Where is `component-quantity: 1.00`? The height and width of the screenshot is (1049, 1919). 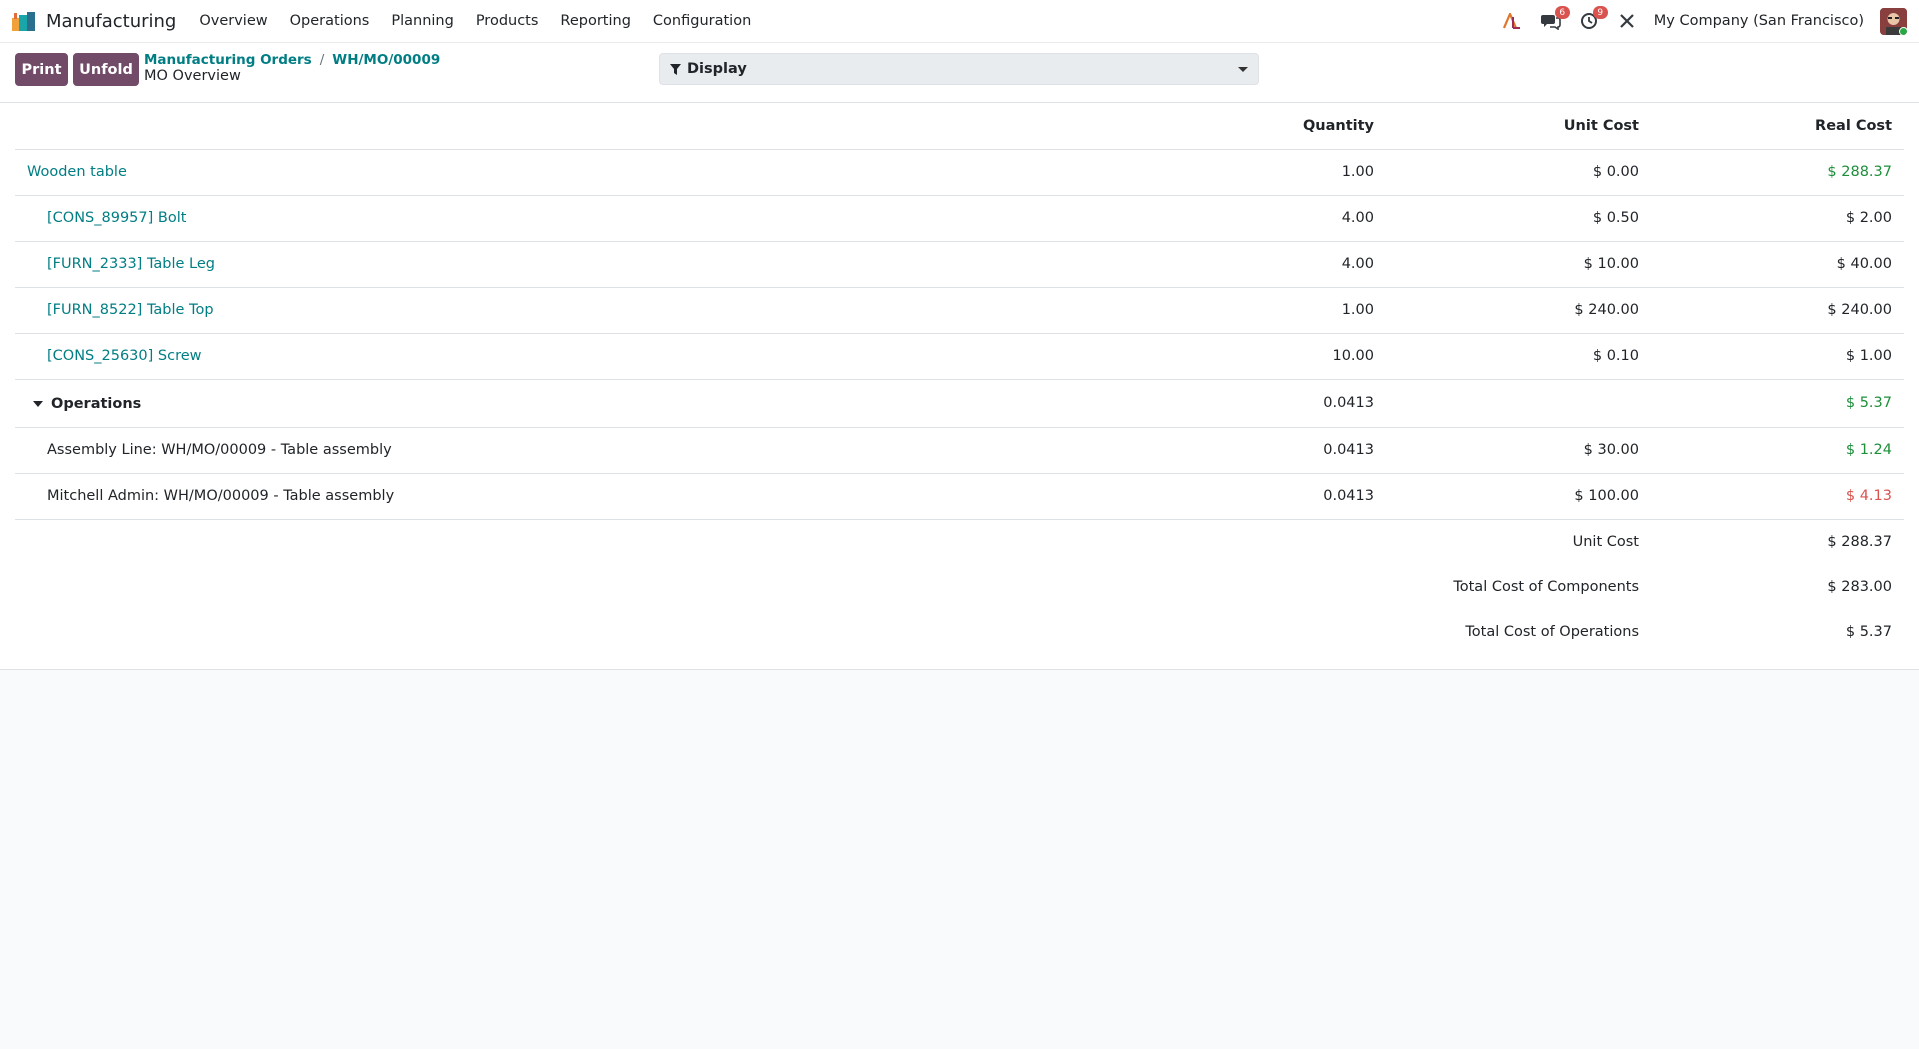
component-quantity: 1.00 is located at coordinates (1275, 310).